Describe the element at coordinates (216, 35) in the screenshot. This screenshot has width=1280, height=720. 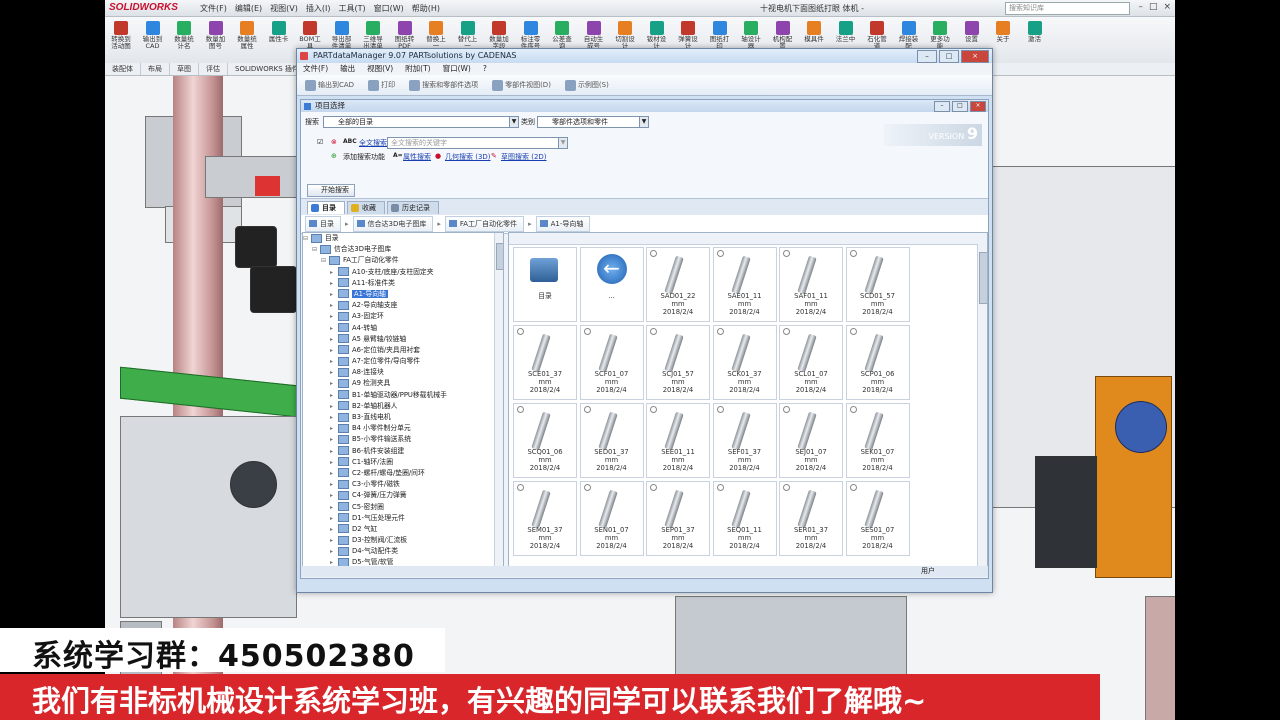
I see `ribbon-button: 数量加 图号` at that location.